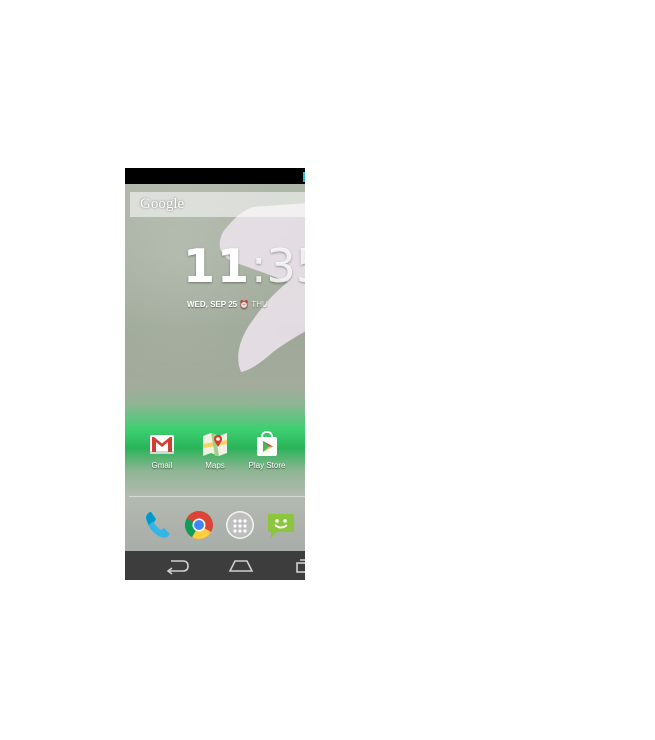  Describe the element at coordinates (278, 266) in the screenshot. I see `clock-minutes: :35` at that location.